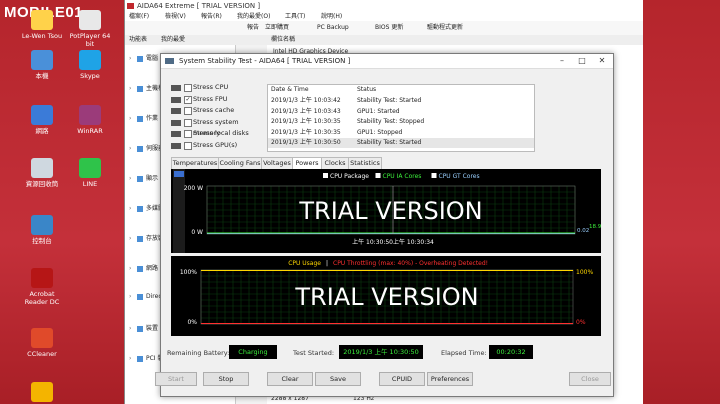 Image resolution: width=720 pixels, height=404 pixels. What do you see at coordinates (176, 379) in the screenshot?
I see `start-button: Start` at bounding box center [176, 379].